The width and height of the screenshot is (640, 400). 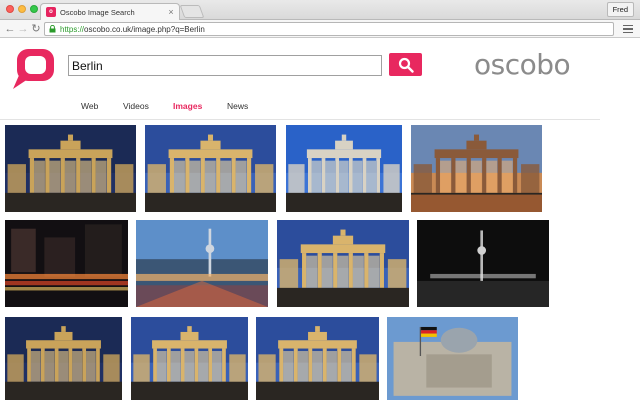 I want to click on browser-tab: o Oscobo Image Search ×, so click(x=110, y=11).